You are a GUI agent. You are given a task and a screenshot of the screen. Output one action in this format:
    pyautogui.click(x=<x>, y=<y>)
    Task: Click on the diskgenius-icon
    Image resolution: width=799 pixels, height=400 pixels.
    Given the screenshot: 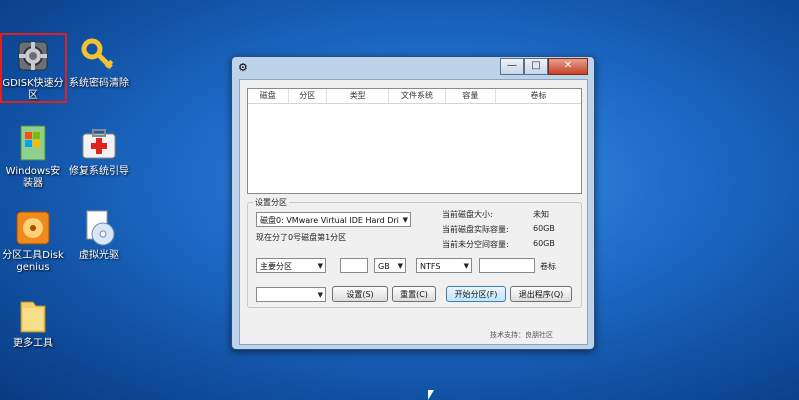 What is the action you would take?
    pyautogui.click(x=33, y=228)
    